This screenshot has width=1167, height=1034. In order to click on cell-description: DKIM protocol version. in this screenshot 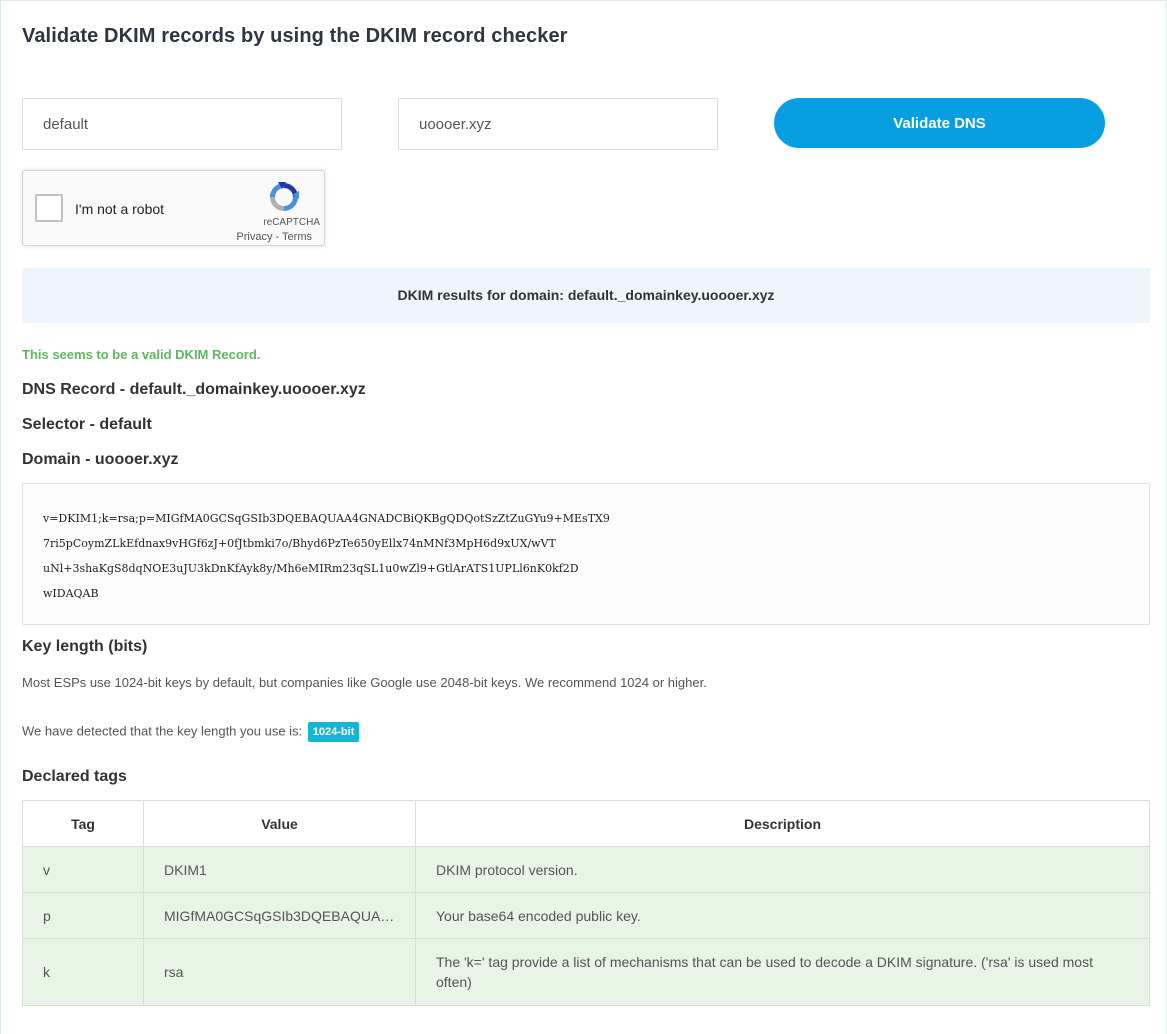, I will do `click(782, 869)`.